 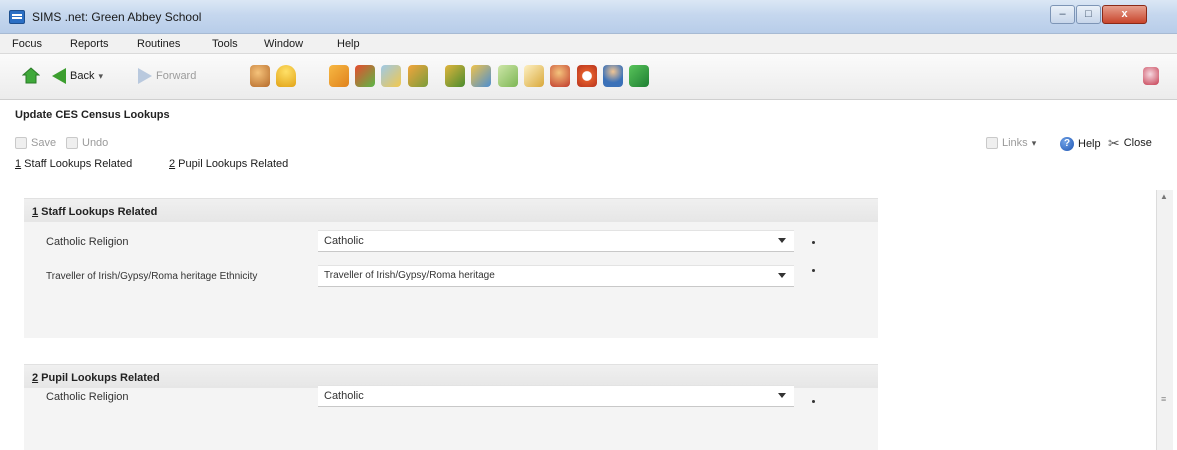 What do you see at coordinates (1114, 143) in the screenshot?
I see `close-icon: ✂` at bounding box center [1114, 143].